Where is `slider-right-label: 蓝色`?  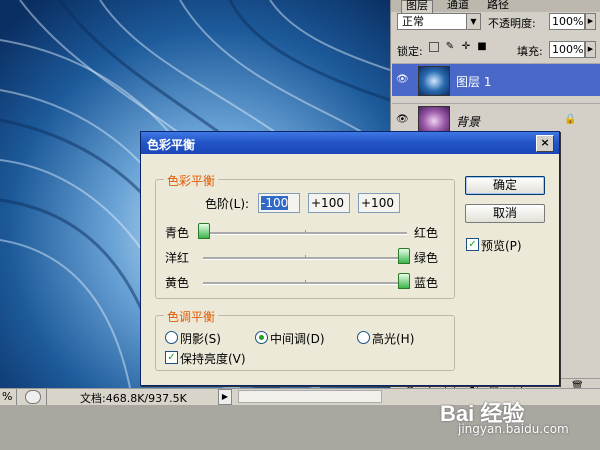
slider-right-label: 蓝色 is located at coordinates (426, 283).